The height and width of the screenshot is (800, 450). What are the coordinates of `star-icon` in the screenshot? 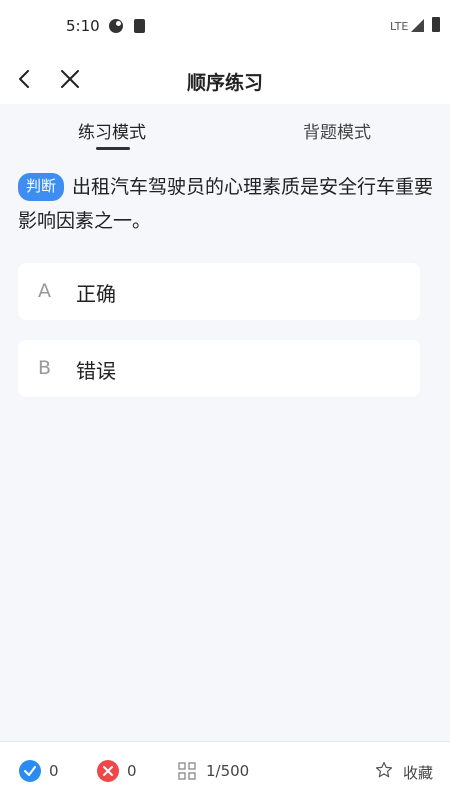 It's located at (384, 770).